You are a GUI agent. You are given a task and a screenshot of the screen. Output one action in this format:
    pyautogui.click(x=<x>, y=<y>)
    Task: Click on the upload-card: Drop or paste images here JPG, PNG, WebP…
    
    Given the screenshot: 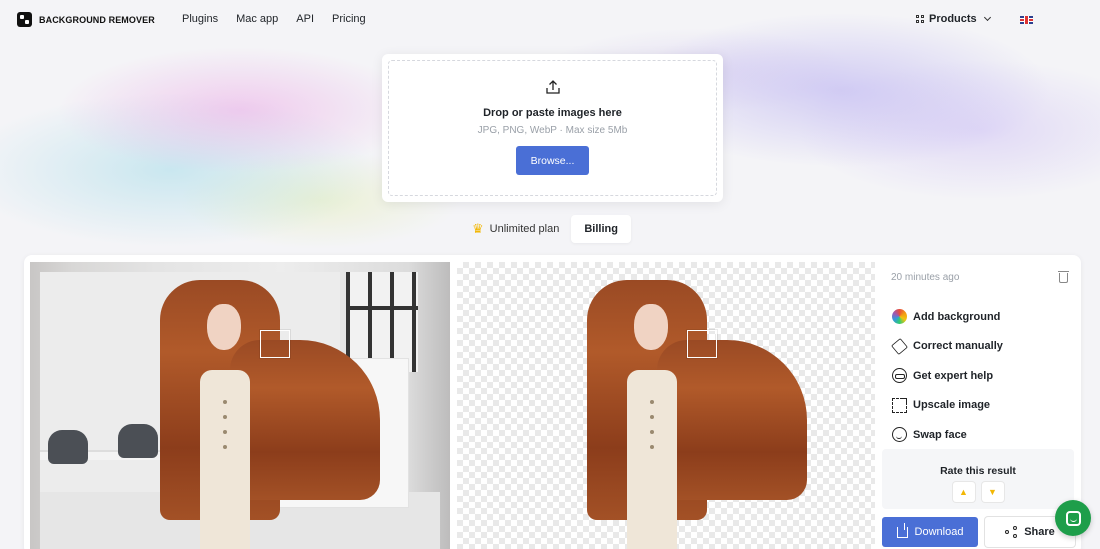 What is the action you would take?
    pyautogui.click(x=552, y=128)
    